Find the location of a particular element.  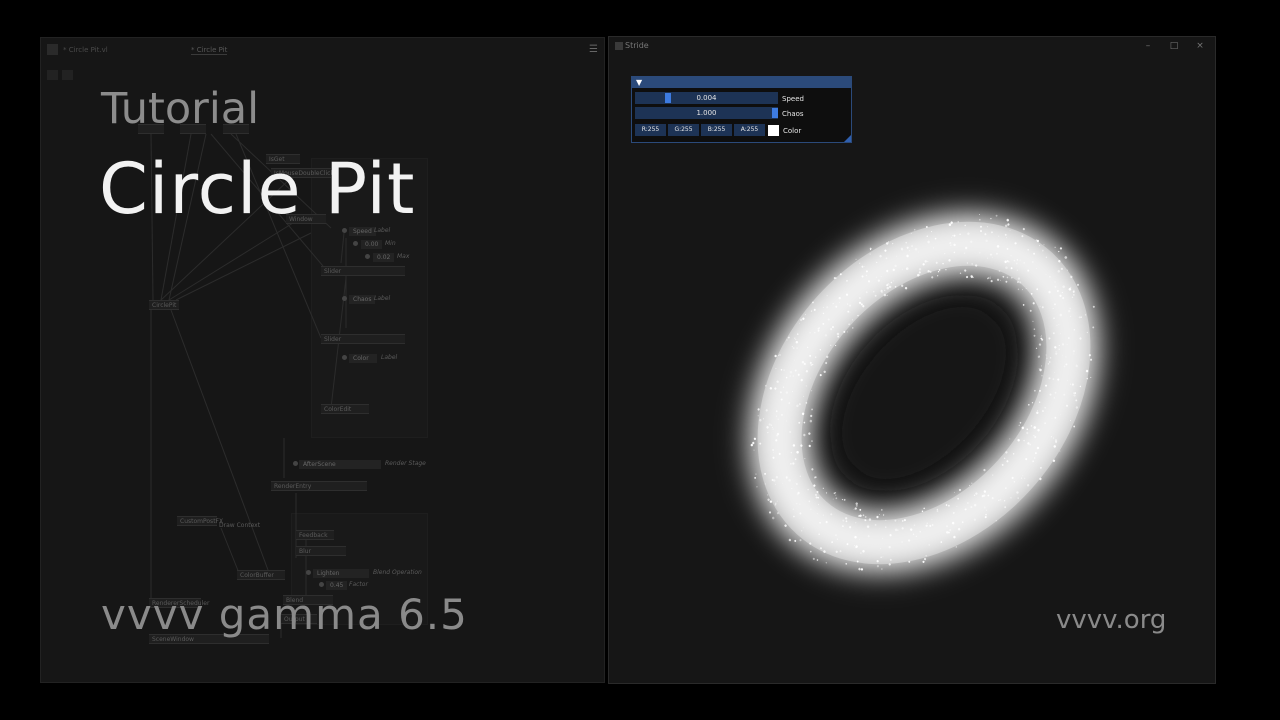

annotation-render-stage: Render Stage is located at coordinates (405, 463).